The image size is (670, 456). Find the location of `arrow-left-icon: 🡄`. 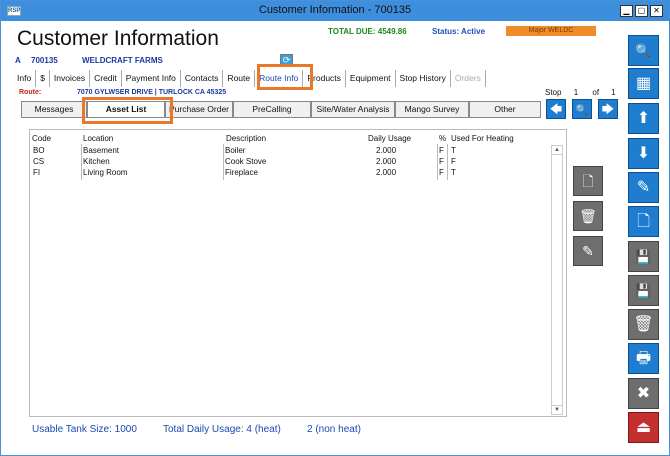

arrow-left-icon: 🡄 is located at coordinates (556, 109).